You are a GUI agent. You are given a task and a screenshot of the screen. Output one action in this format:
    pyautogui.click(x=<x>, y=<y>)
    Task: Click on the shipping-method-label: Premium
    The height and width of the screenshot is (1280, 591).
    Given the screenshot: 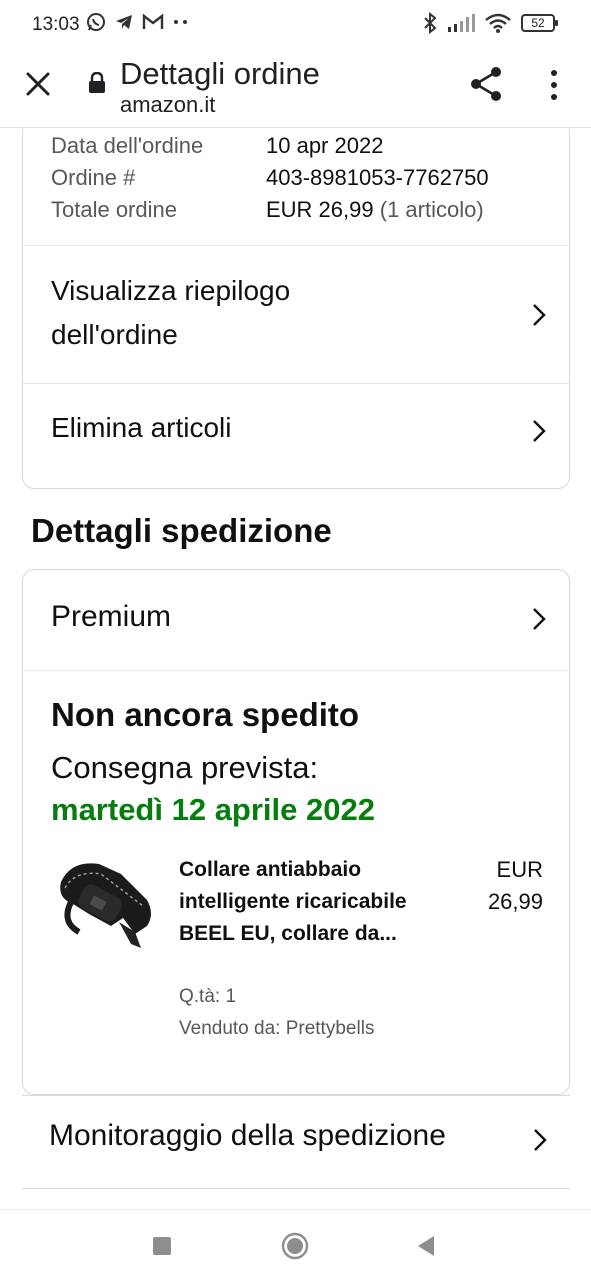 What is the action you would take?
    pyautogui.click(x=111, y=616)
    